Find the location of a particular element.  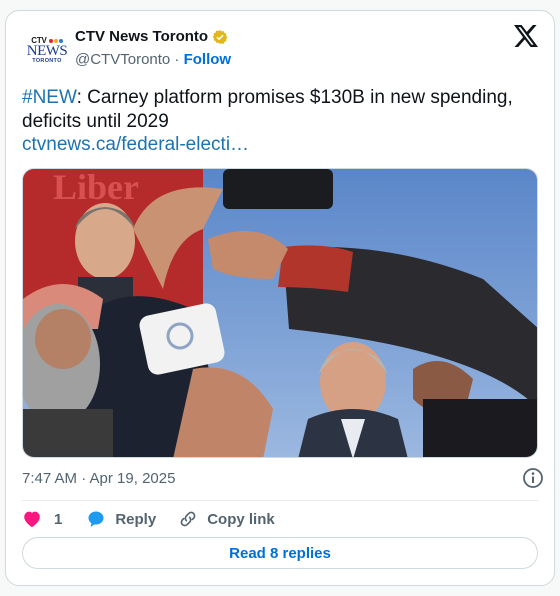

like-button: 1 is located at coordinates (42, 519).